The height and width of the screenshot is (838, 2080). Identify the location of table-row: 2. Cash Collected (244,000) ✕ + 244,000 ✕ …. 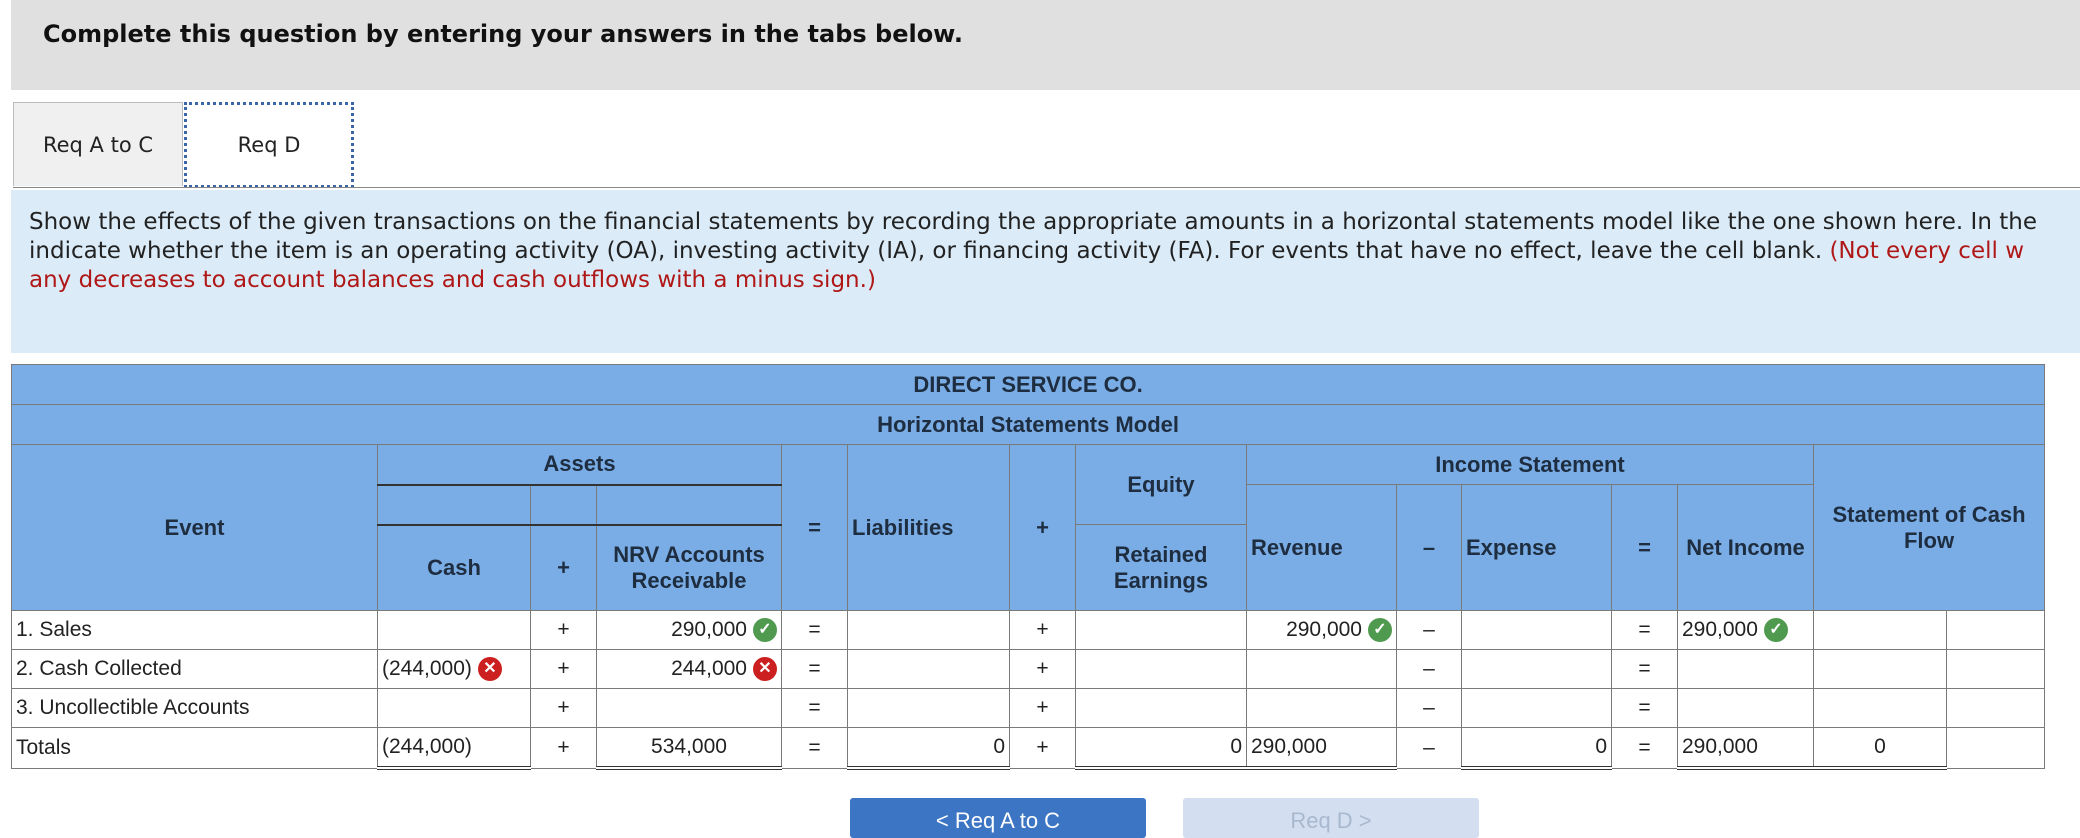
(1028, 669).